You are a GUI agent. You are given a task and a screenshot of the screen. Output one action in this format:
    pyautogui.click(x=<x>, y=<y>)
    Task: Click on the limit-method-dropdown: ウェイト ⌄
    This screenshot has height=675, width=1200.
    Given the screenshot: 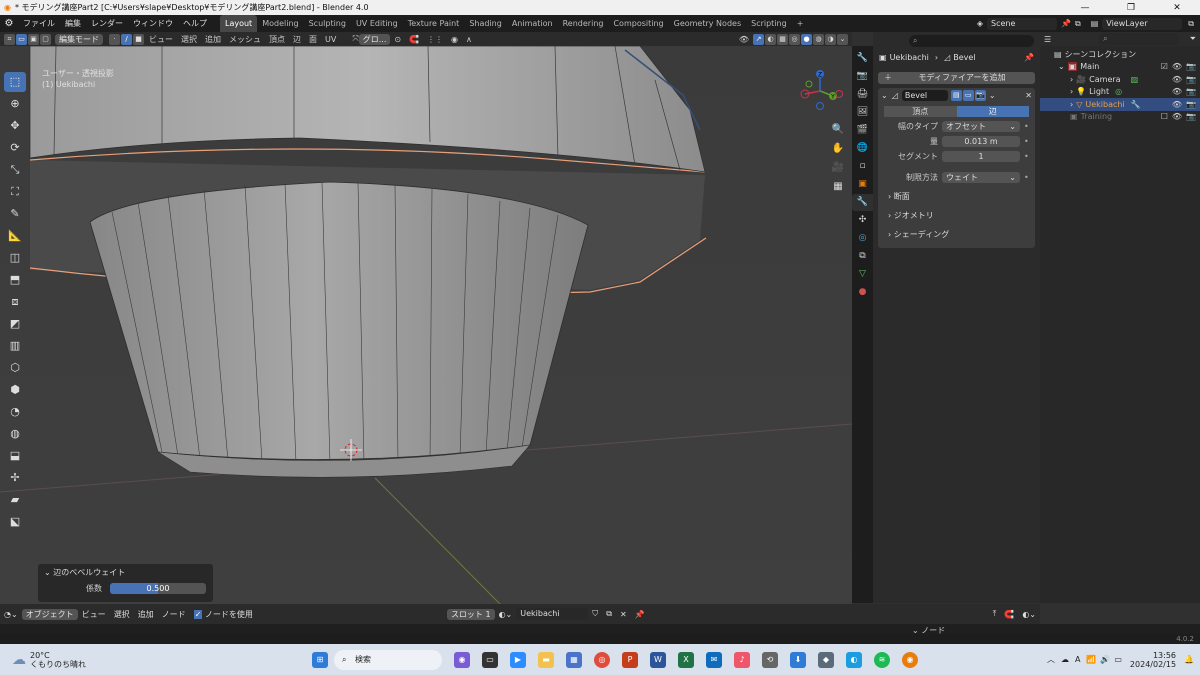 What is the action you would take?
    pyautogui.click(x=981, y=177)
    